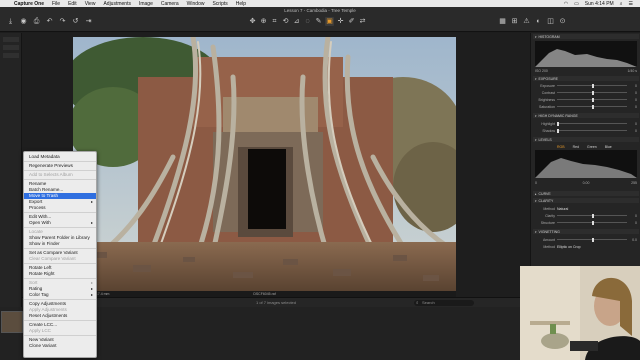 This screenshot has height=360, width=640. I want to click on levels-low: 0, so click(549, 183).